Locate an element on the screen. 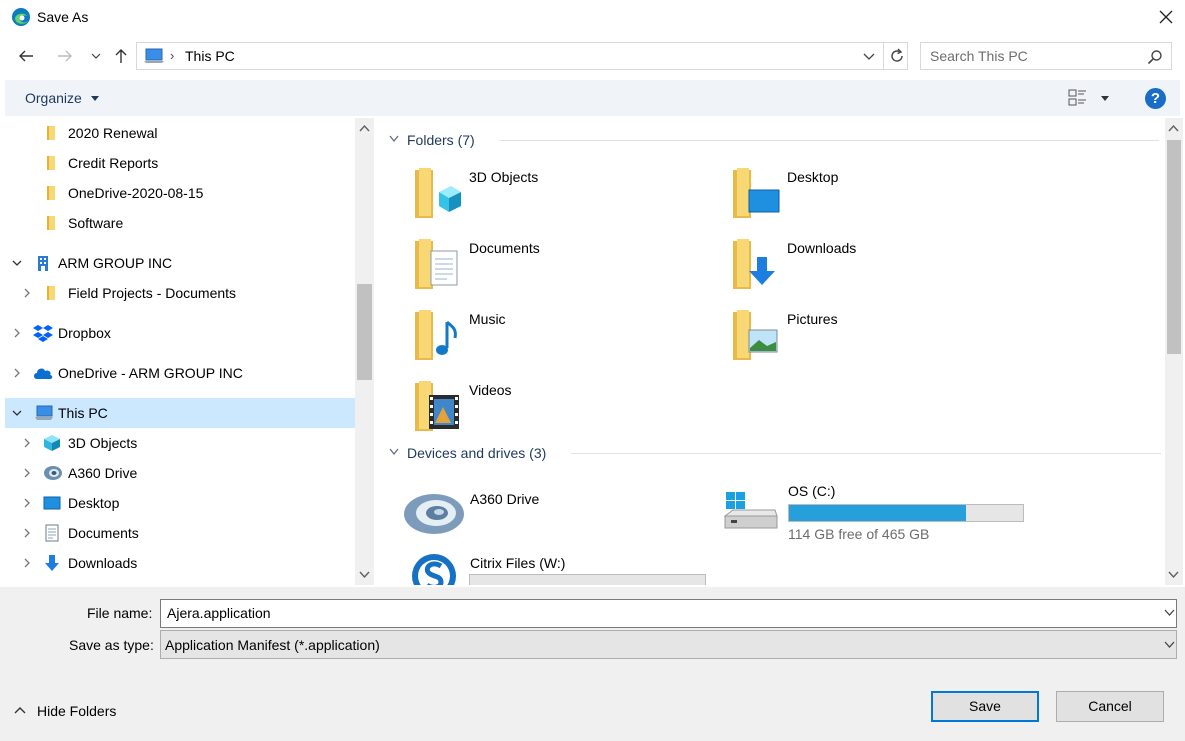  nav-scrollbar is located at coordinates (364, 351).